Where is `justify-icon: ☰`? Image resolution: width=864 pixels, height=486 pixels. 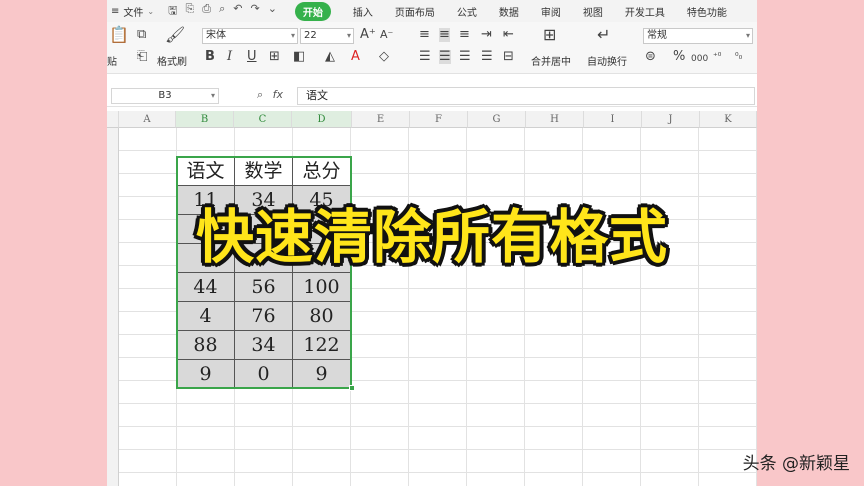
justify-icon: ☰ is located at coordinates (487, 57).